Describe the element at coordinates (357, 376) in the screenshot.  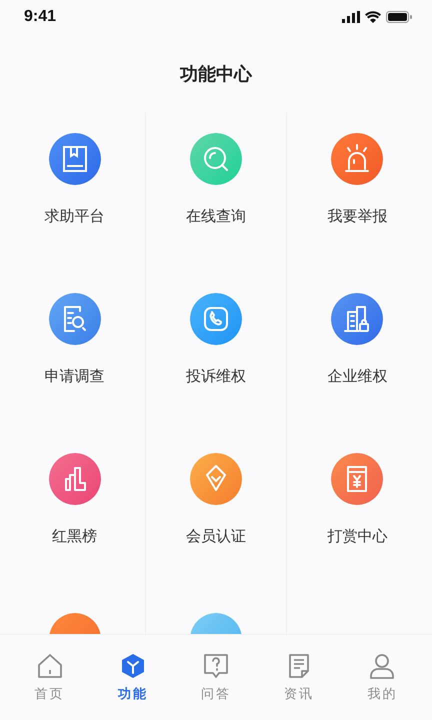
I see `feature-label: 企业维权` at that location.